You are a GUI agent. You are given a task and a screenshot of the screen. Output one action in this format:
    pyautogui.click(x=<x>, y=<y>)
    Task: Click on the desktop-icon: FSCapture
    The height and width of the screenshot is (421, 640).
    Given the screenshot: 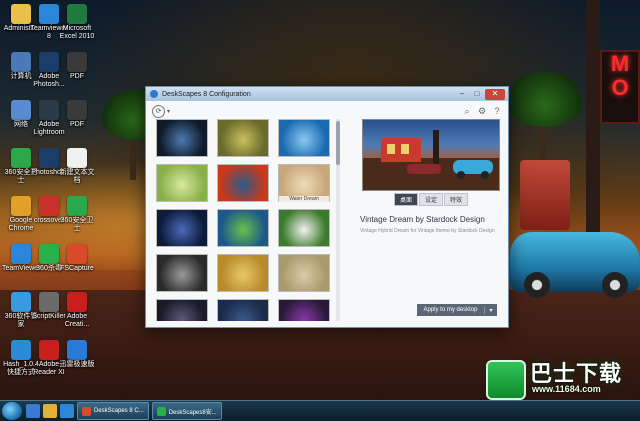 What is the action you would take?
    pyautogui.click(x=77, y=258)
    